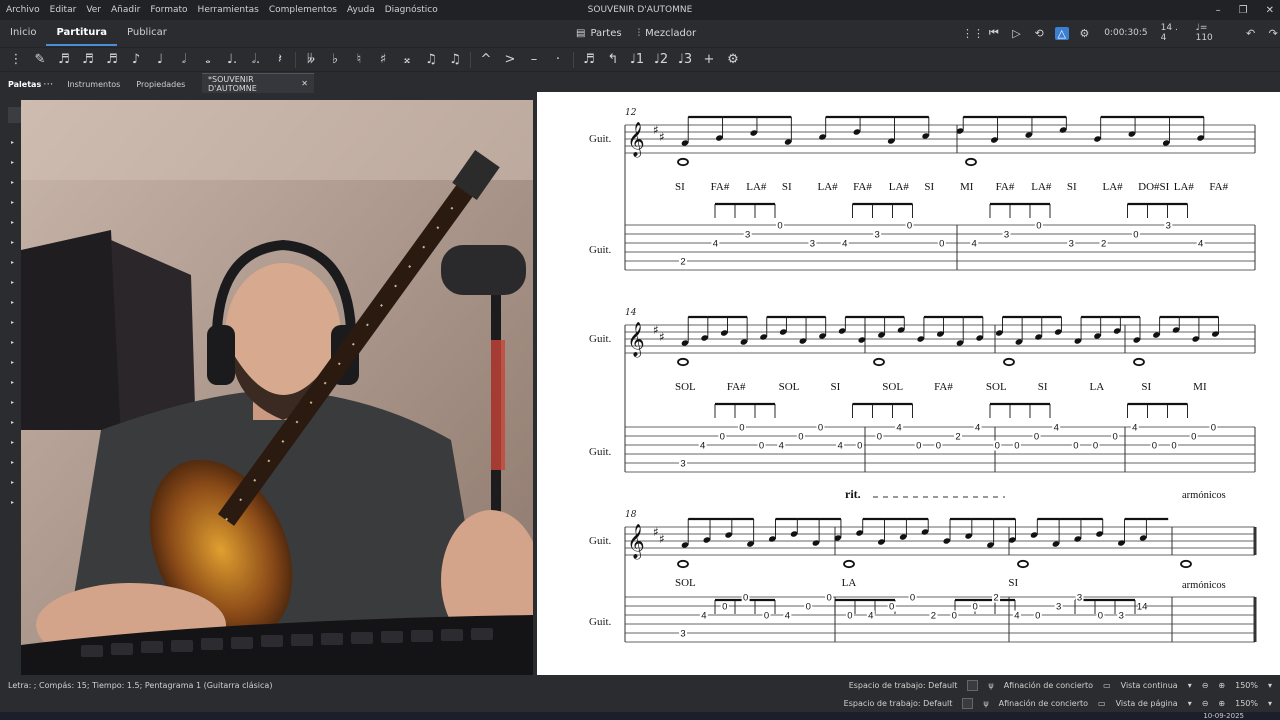 This screenshot has height=720, width=1280. I want to click on menu-herramientas: Herramientas, so click(228, 10).